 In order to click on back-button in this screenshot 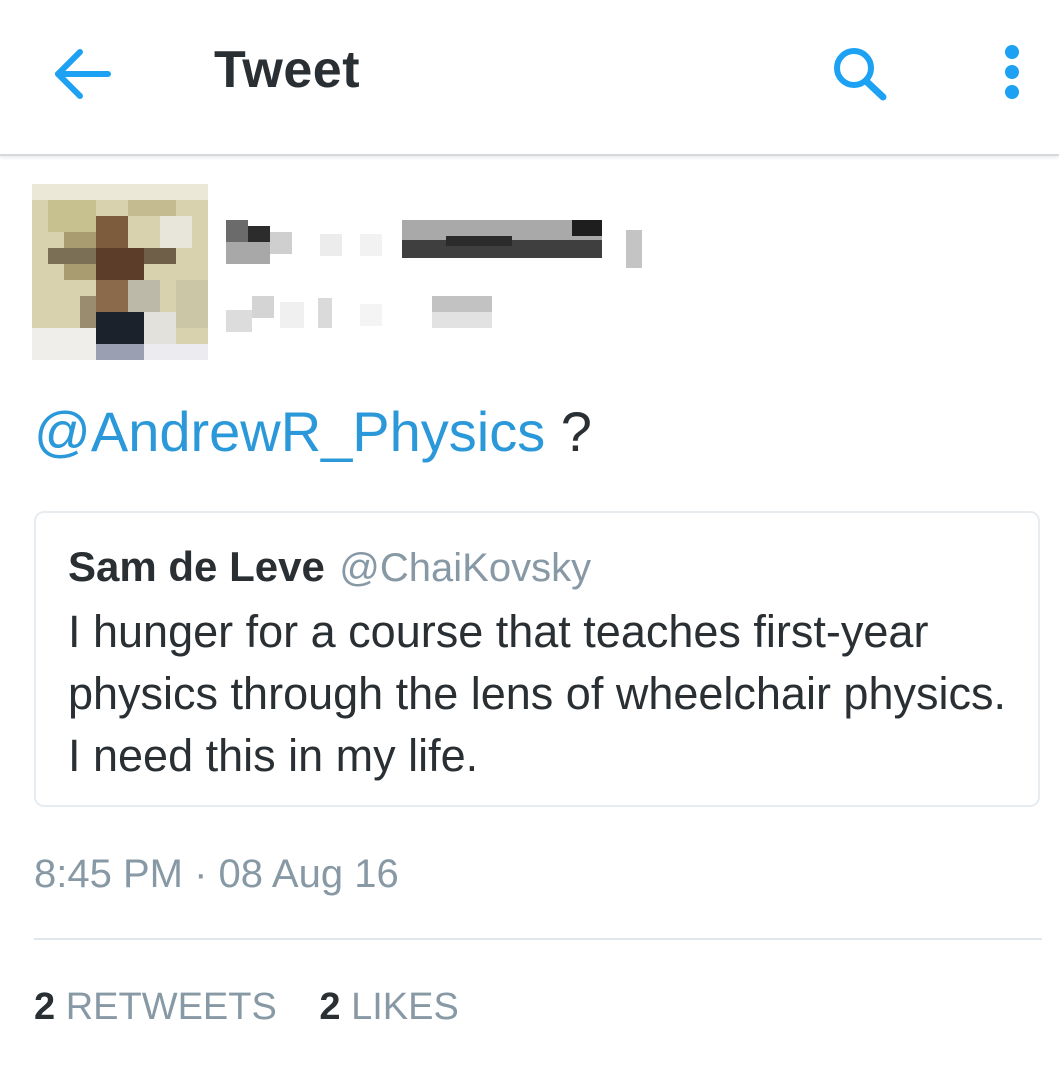, I will do `click(83, 74)`.